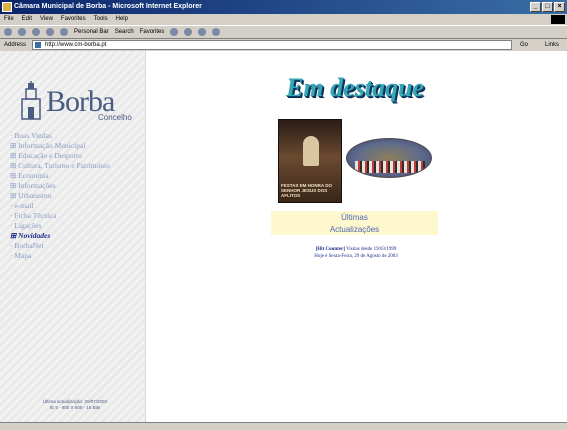 This screenshot has height=430, width=567. What do you see at coordinates (77, 246) in the screenshot?
I see `nav-item-borbanet: · BorbaNet` at bounding box center [77, 246].